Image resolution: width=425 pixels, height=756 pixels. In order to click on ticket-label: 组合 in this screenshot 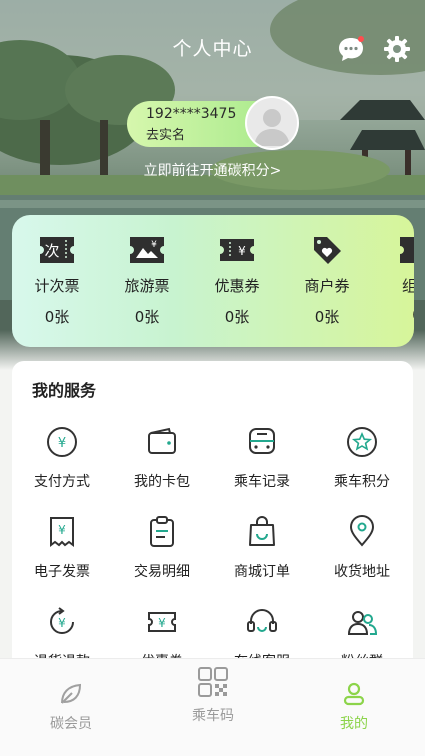, I will do `click(407, 286)`.